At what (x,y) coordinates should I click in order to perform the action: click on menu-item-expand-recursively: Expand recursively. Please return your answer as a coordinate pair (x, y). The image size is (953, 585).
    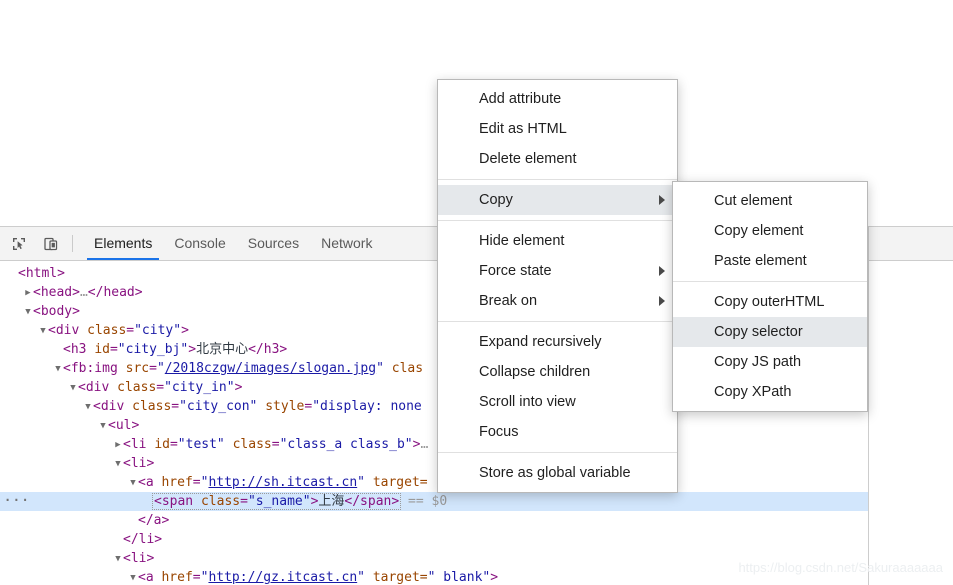
    Looking at the image, I should click on (557, 342).